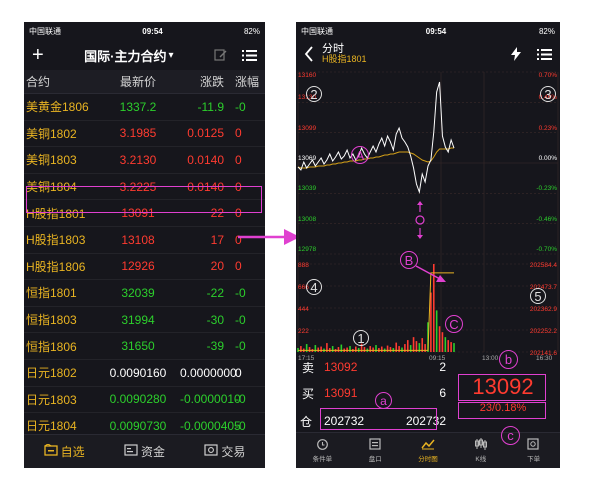 This screenshot has width=599, height=503. I want to click on cell-change: 17, so click(217, 239).